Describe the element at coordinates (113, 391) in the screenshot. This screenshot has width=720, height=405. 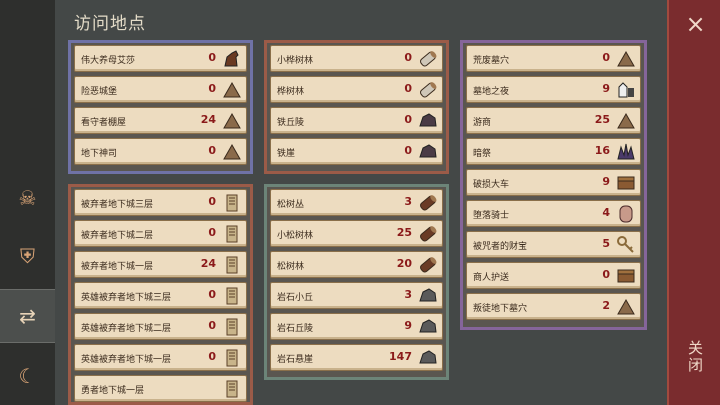
I see `location-name: 勇者地下城一层` at that location.